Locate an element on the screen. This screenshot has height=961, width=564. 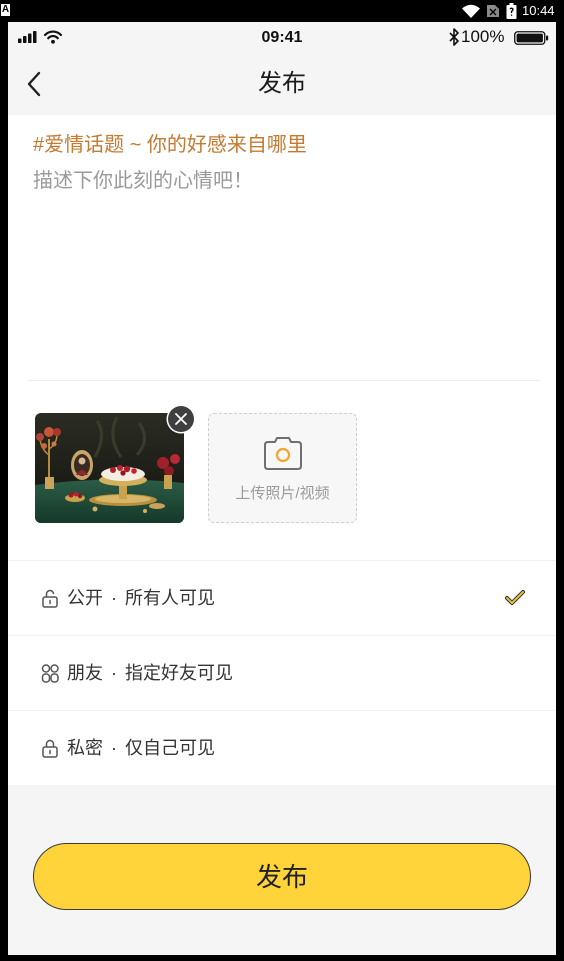
close-icon is located at coordinates (181, 419).